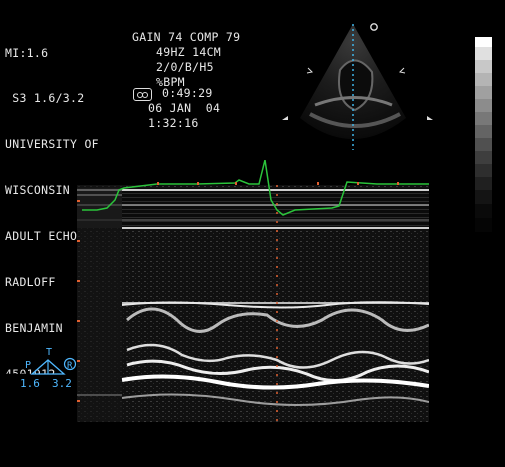  What do you see at coordinates (402, 70) in the screenshot?
I see `right-depth-marker-icon` at bounding box center [402, 70].